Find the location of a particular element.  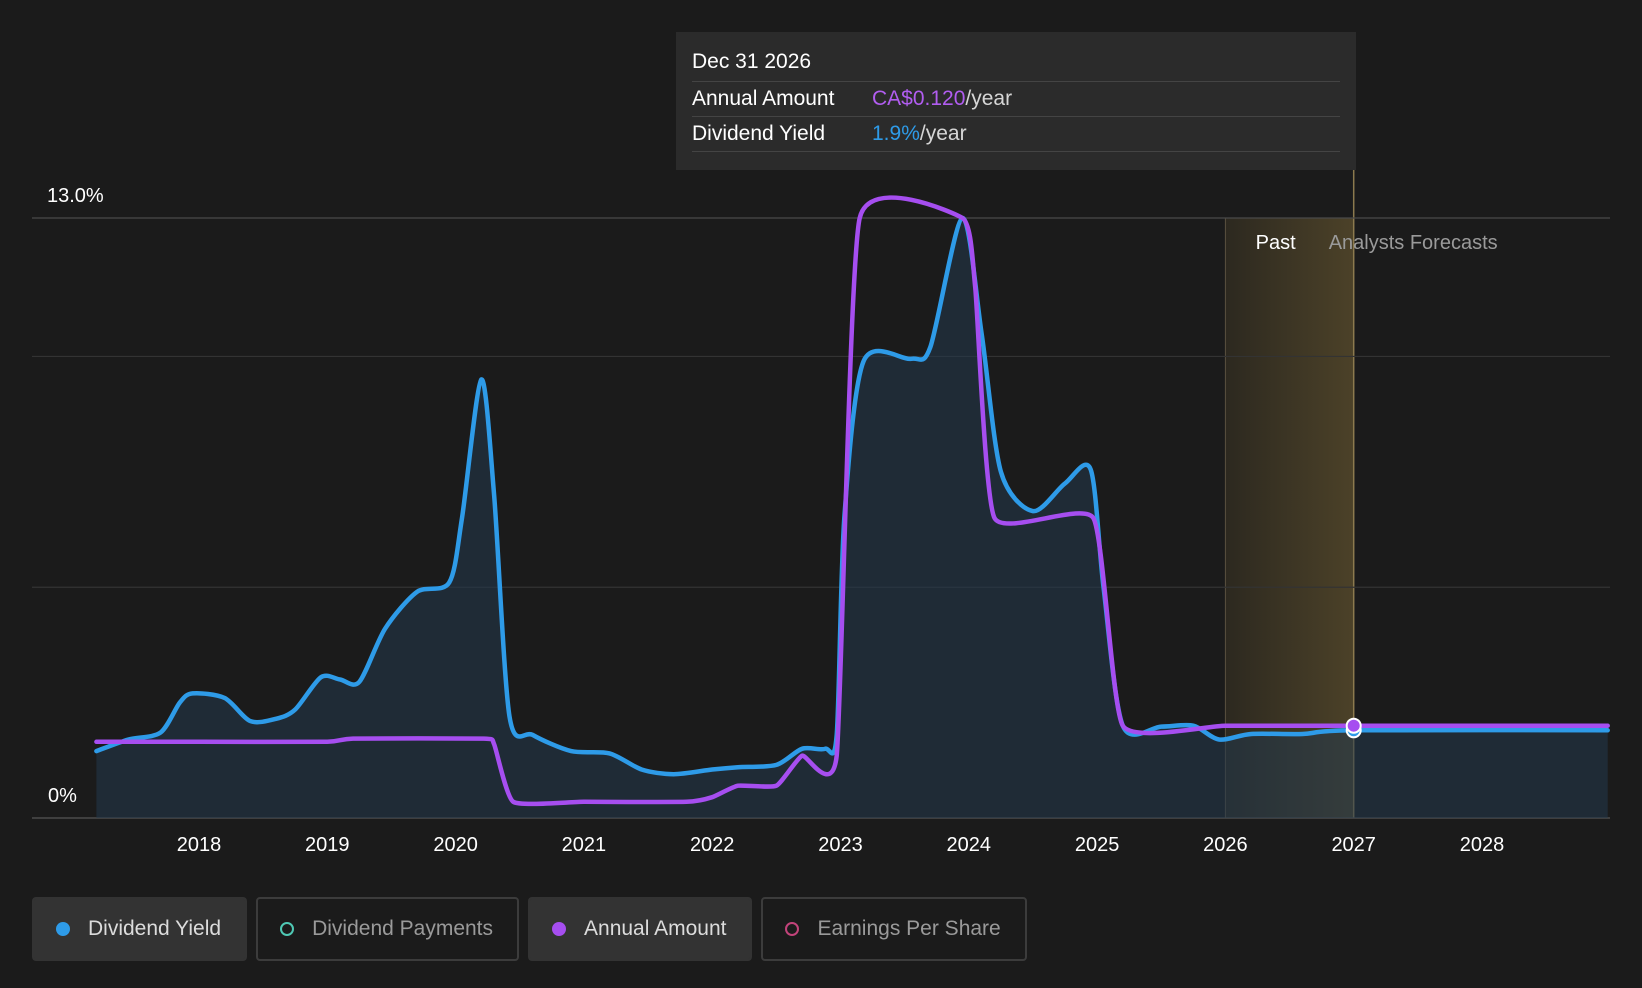

x-tick-label: 2020 is located at coordinates (455, 845).